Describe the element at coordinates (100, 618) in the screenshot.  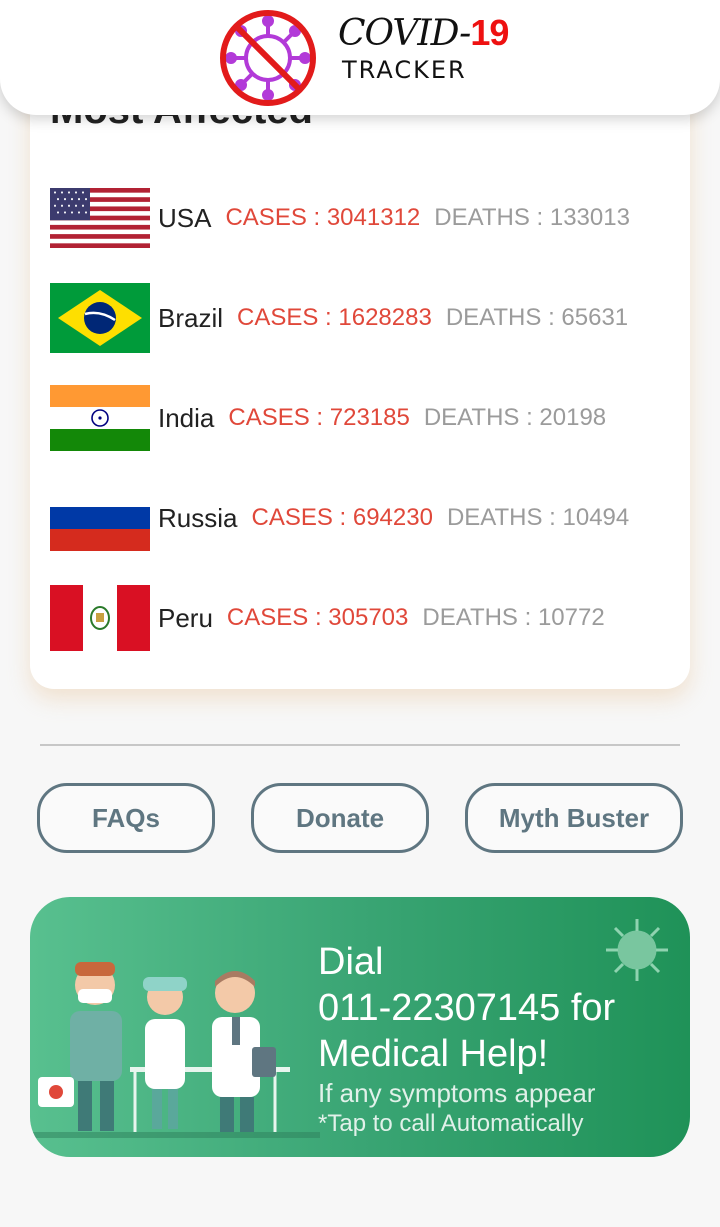
I see `peru-flag-icon` at that location.